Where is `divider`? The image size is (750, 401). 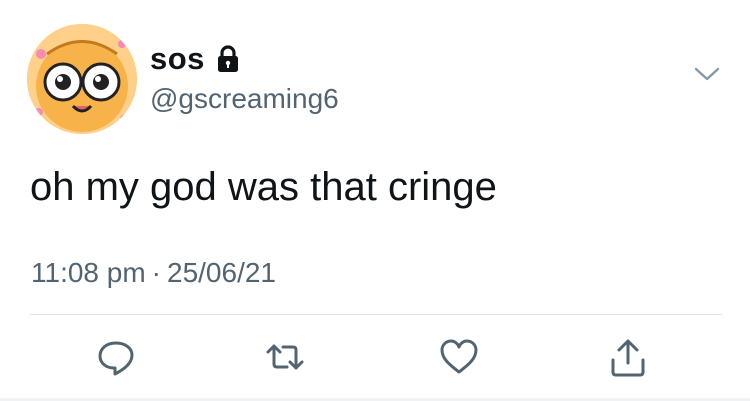 divider is located at coordinates (376, 314).